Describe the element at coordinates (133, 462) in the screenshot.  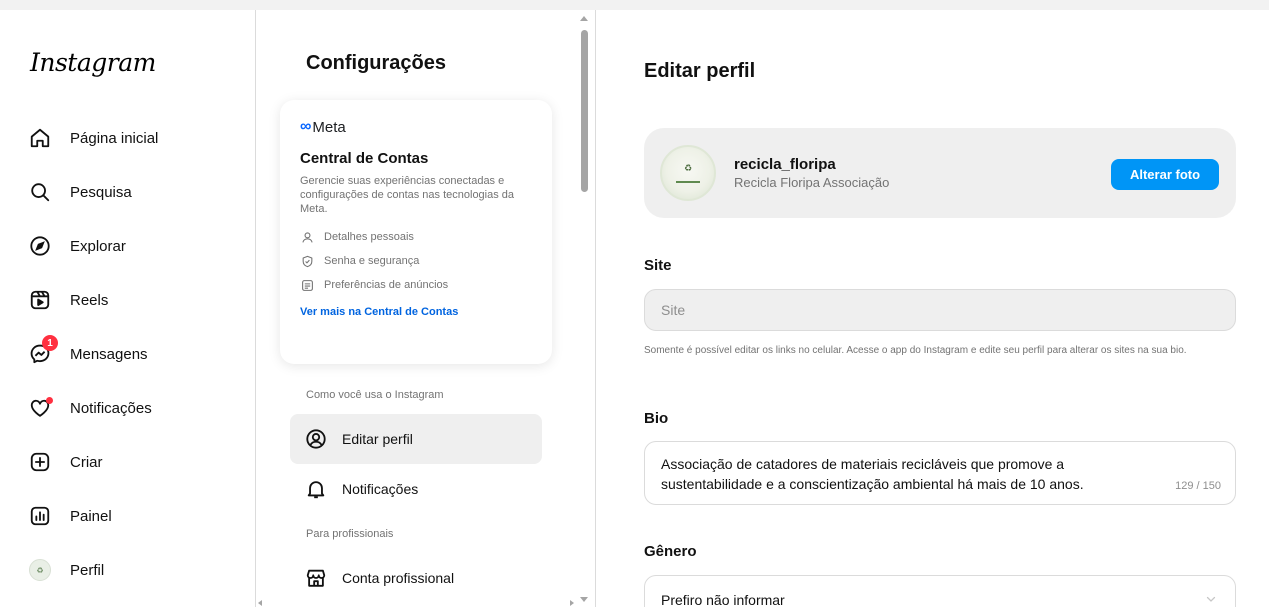
I see `nav-item-create: Criar` at that location.